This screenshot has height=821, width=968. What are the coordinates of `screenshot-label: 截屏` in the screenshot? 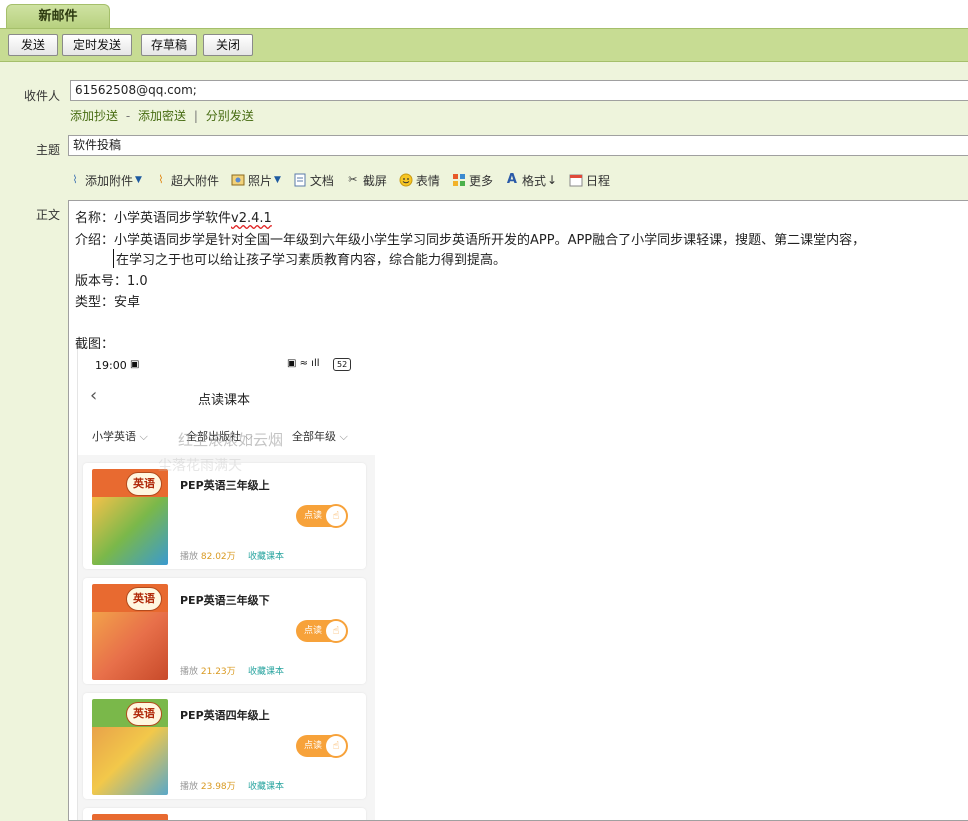 It's located at (374, 180).